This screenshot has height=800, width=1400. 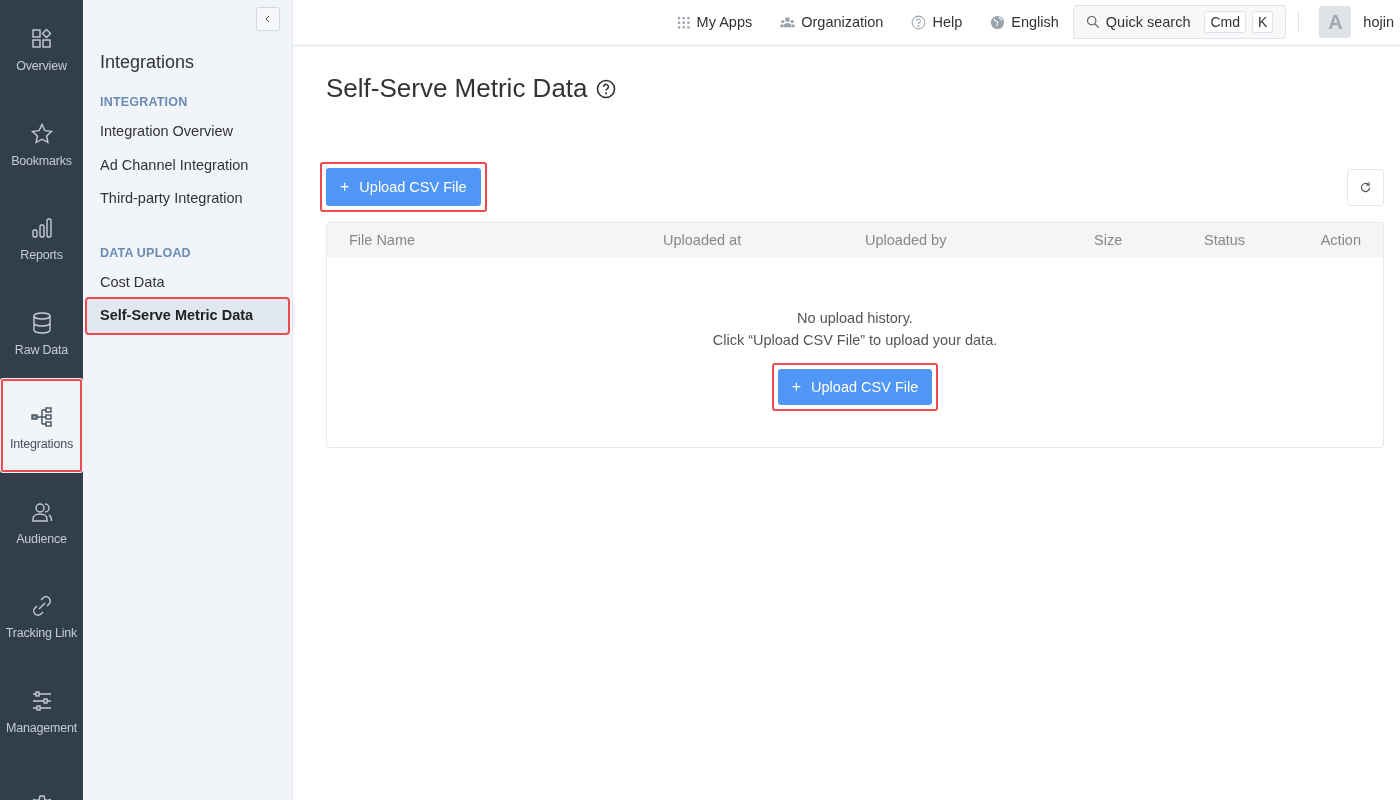 What do you see at coordinates (187, 199) in the screenshot?
I see `sidebar-item: Third-party Integration` at bounding box center [187, 199].